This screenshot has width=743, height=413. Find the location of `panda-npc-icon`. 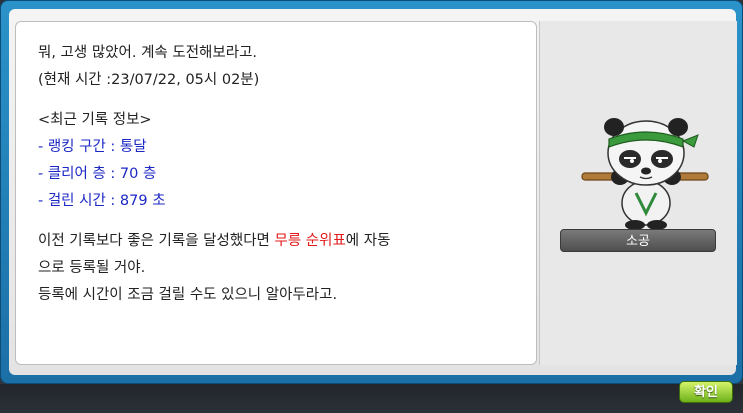

panda-npc-icon is located at coordinates (645, 172).